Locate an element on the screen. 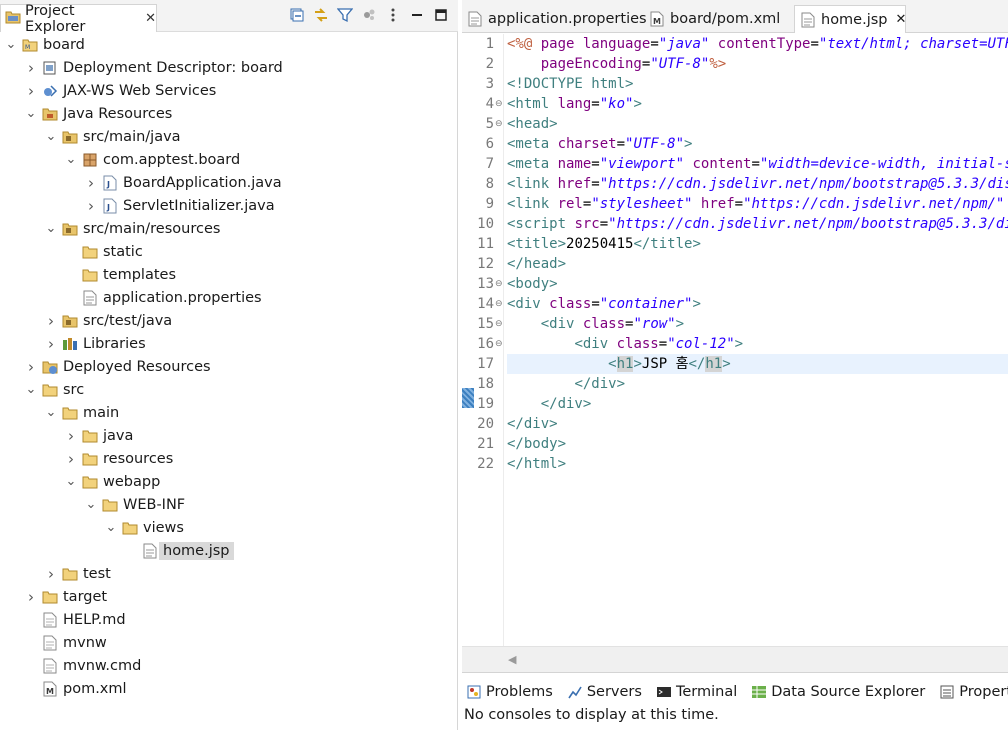 The image size is (1008, 730). tree-item: ⌄ src/main/java is located at coordinates (112, 136).